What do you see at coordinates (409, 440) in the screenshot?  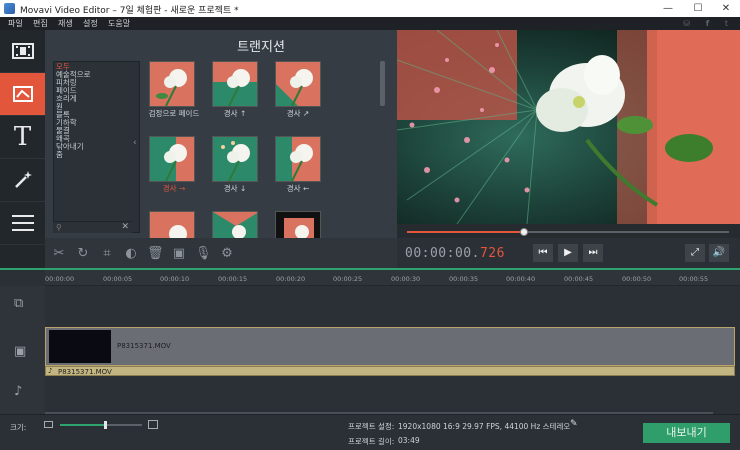 I see `project-length-value: 03:49` at bounding box center [409, 440].